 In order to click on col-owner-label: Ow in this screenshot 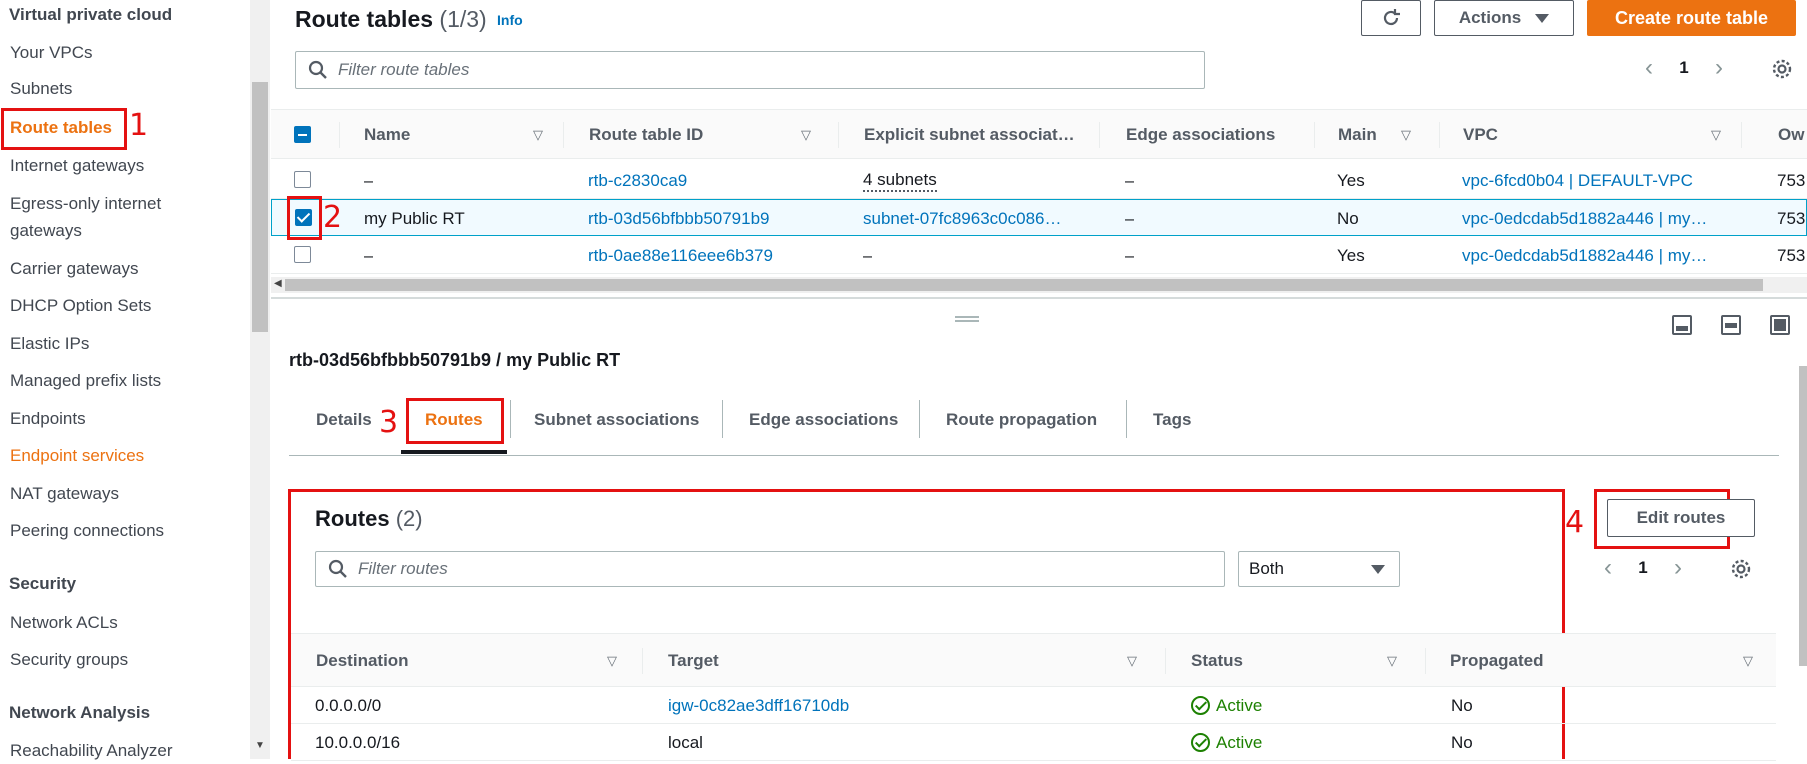, I will do `click(1791, 134)`.